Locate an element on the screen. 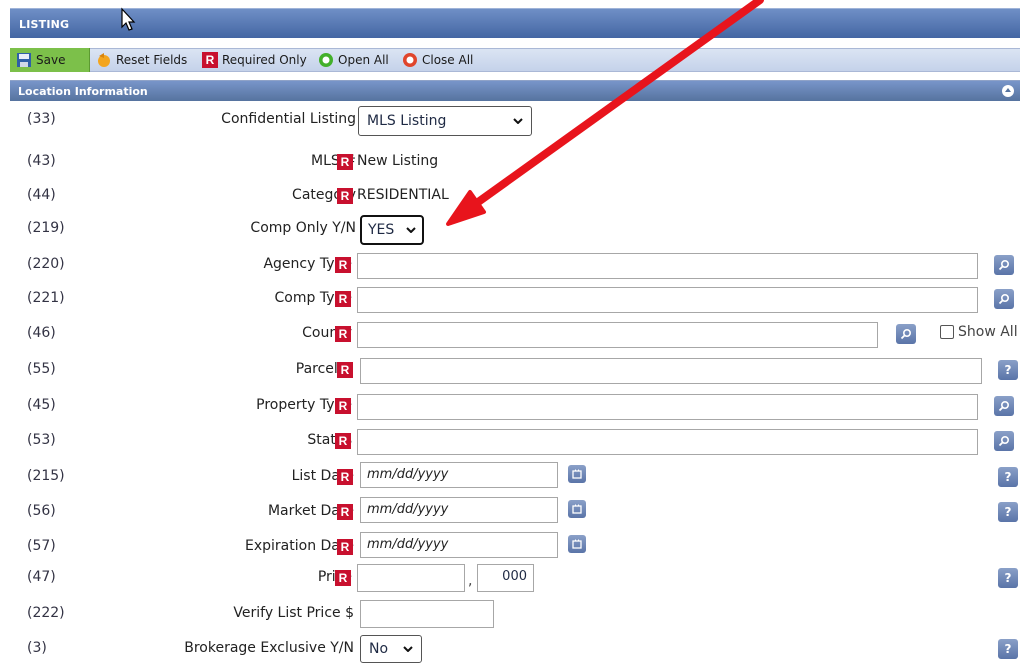  row-category: (44) Category R RESIDENTIAL is located at coordinates (515, 196).